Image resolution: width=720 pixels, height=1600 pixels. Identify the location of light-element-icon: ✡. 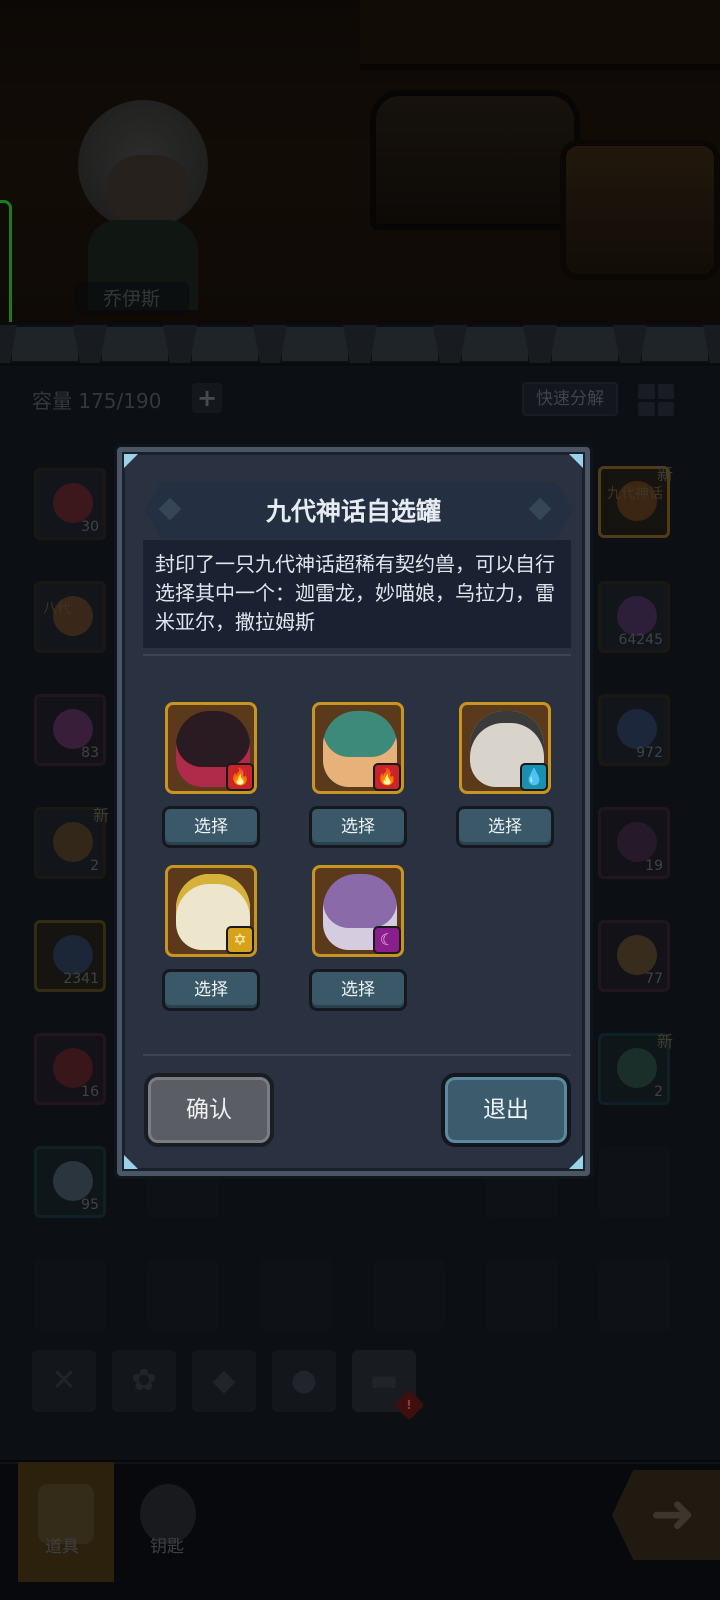
(240, 940).